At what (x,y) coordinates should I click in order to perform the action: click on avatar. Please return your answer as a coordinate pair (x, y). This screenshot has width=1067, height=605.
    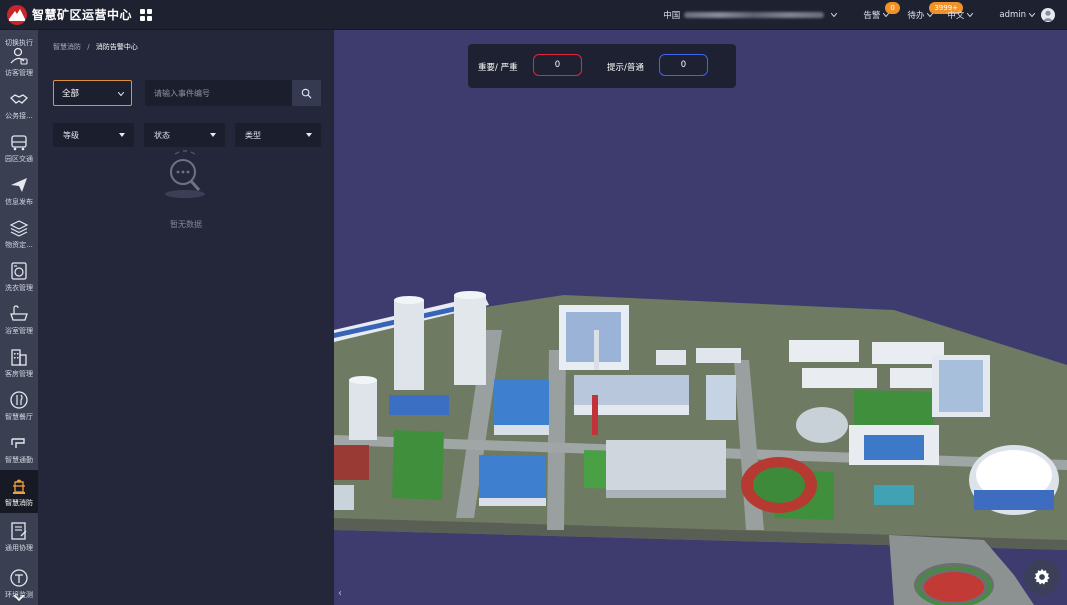
    Looking at the image, I should click on (1048, 15).